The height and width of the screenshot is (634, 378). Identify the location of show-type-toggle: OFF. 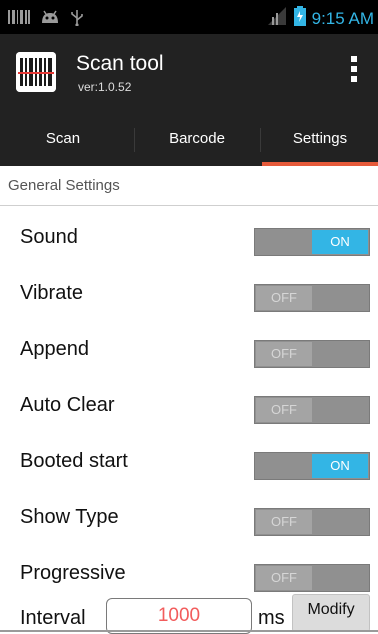
(312, 522).